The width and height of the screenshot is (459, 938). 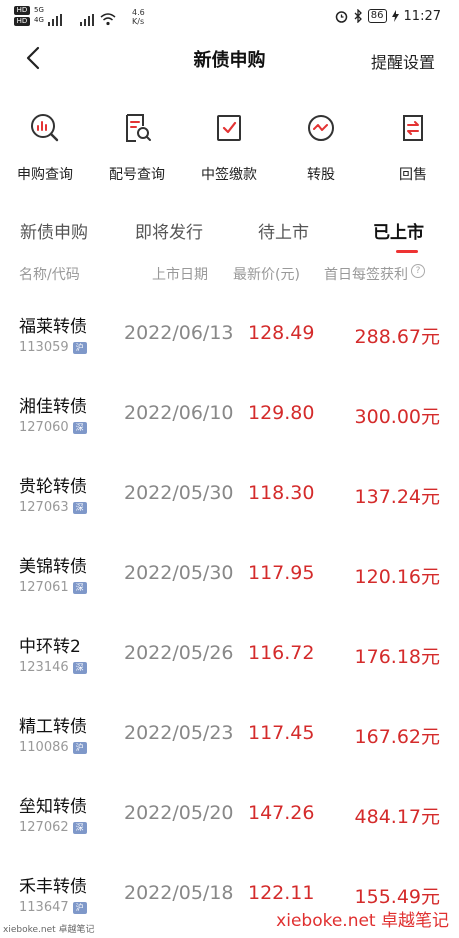 I want to click on doc-search-icon, so click(x=138, y=128).